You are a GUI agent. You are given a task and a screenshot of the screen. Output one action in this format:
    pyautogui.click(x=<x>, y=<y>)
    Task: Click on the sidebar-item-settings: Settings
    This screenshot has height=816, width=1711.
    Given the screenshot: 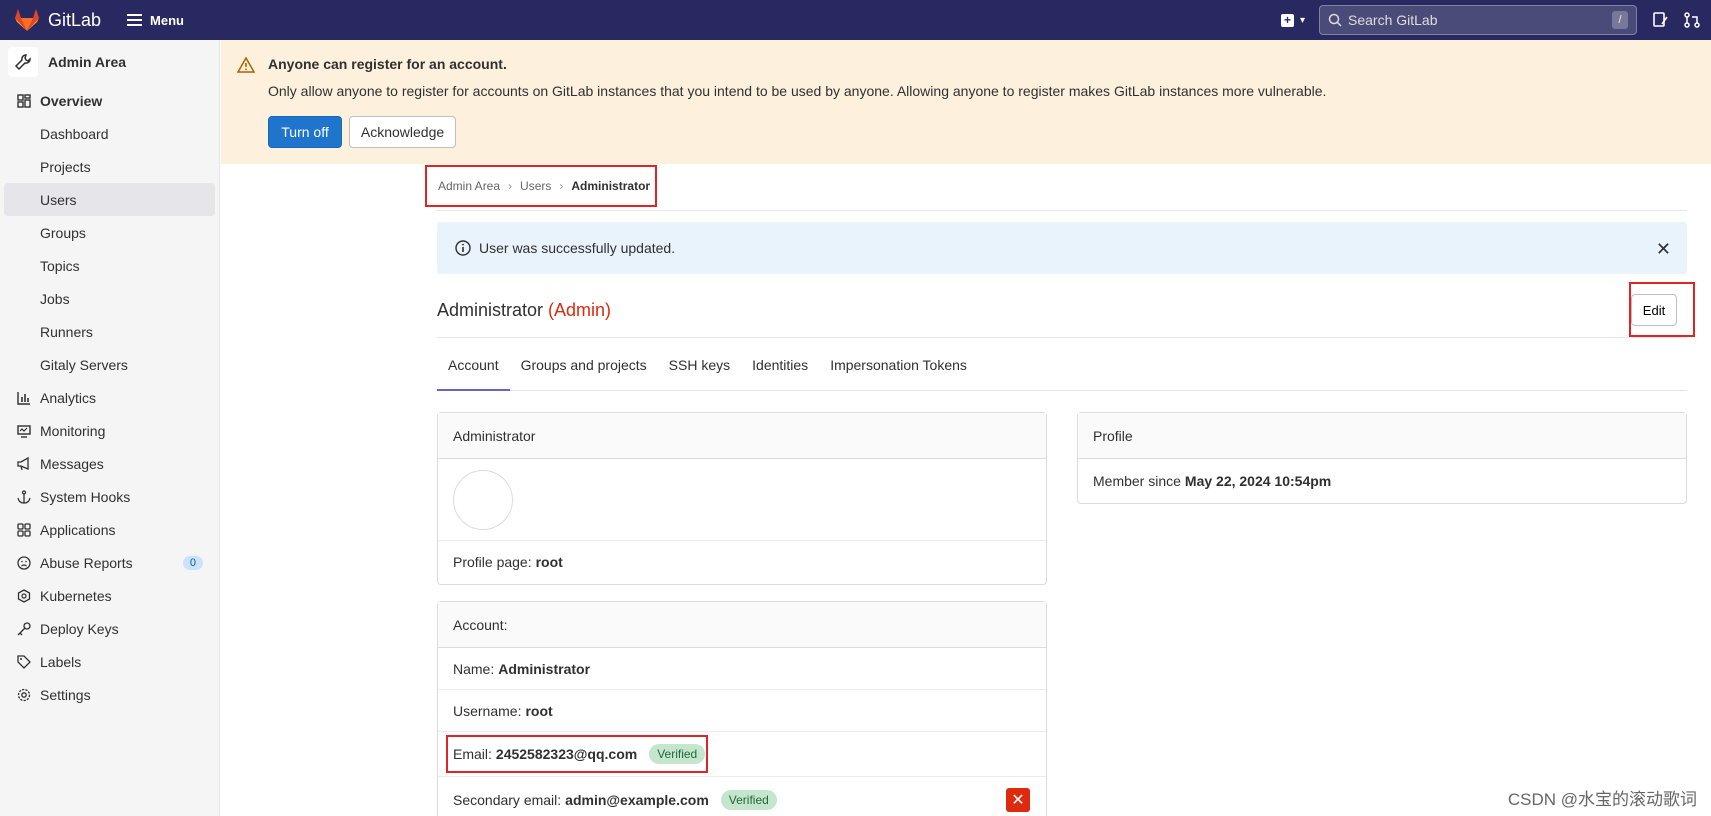 What is the action you would take?
    pyautogui.click(x=109, y=694)
    